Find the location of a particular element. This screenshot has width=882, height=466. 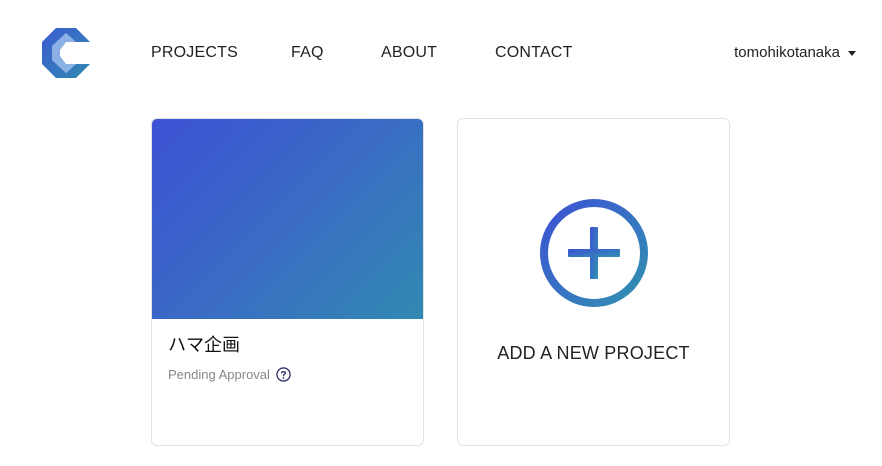

nav-faq: FAQ is located at coordinates (307, 53).